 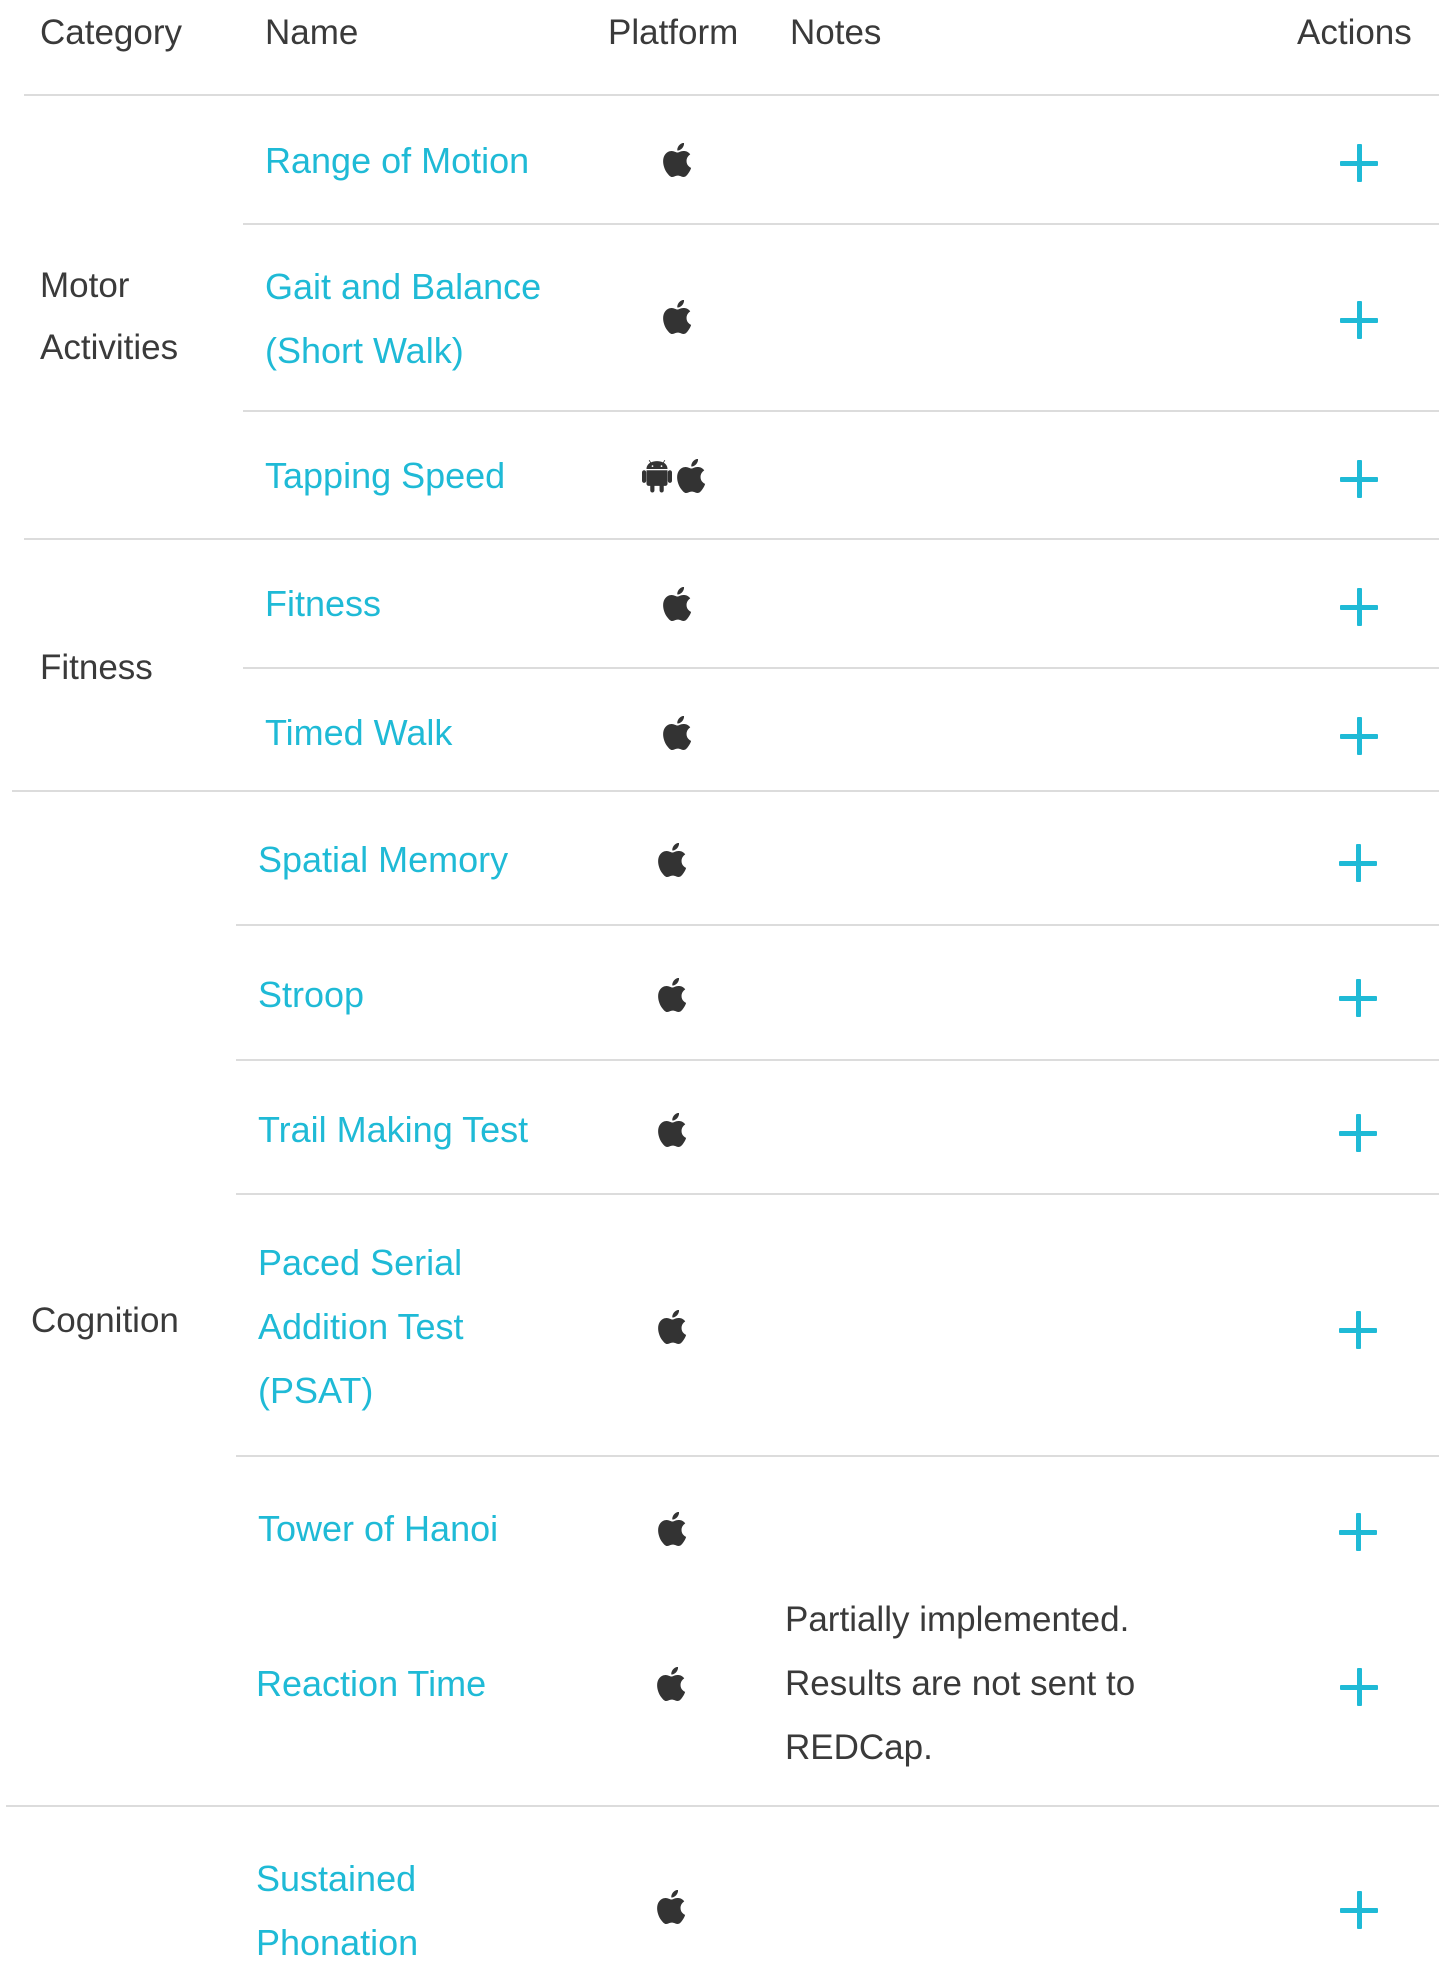 I want to click on activity-name-line: (PSAT), so click(x=360, y=1391).